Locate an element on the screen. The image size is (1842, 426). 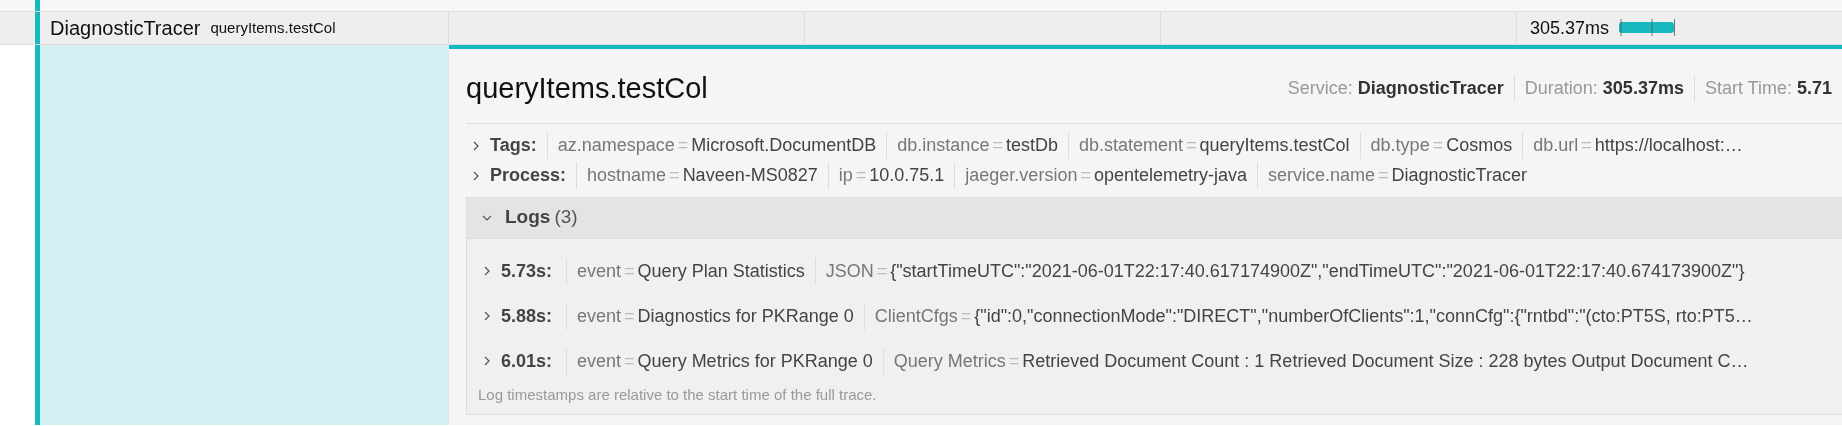
span-row: DiagnosticTracer queryItems.testCol 305.37ms is located at coordinates (921, 28).